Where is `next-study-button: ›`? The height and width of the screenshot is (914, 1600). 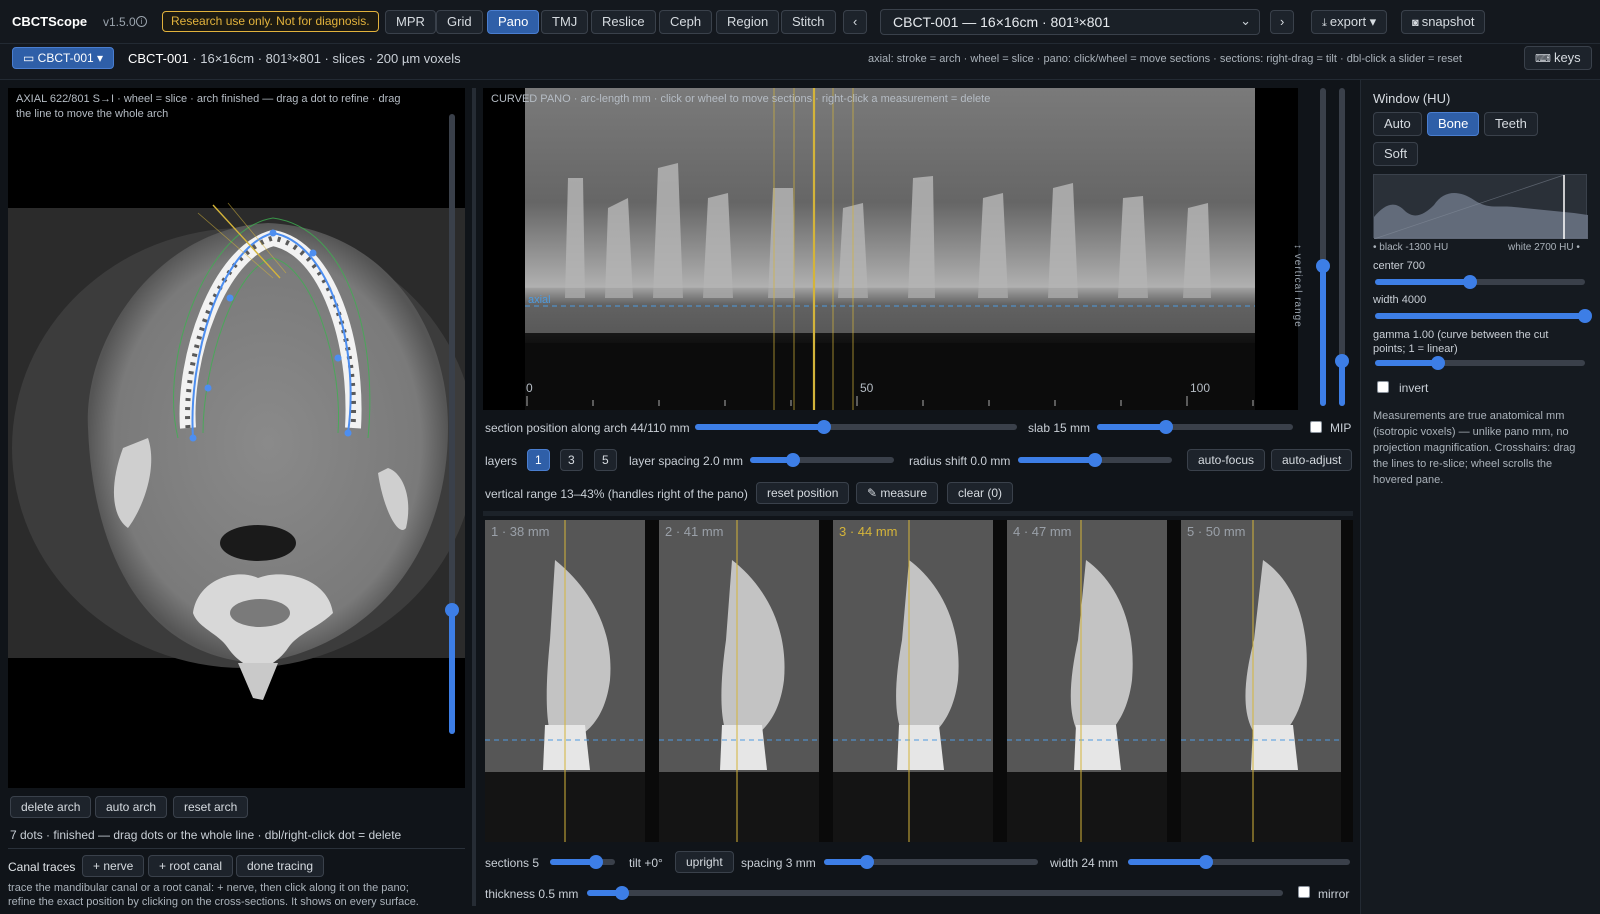 next-study-button: › is located at coordinates (1282, 22).